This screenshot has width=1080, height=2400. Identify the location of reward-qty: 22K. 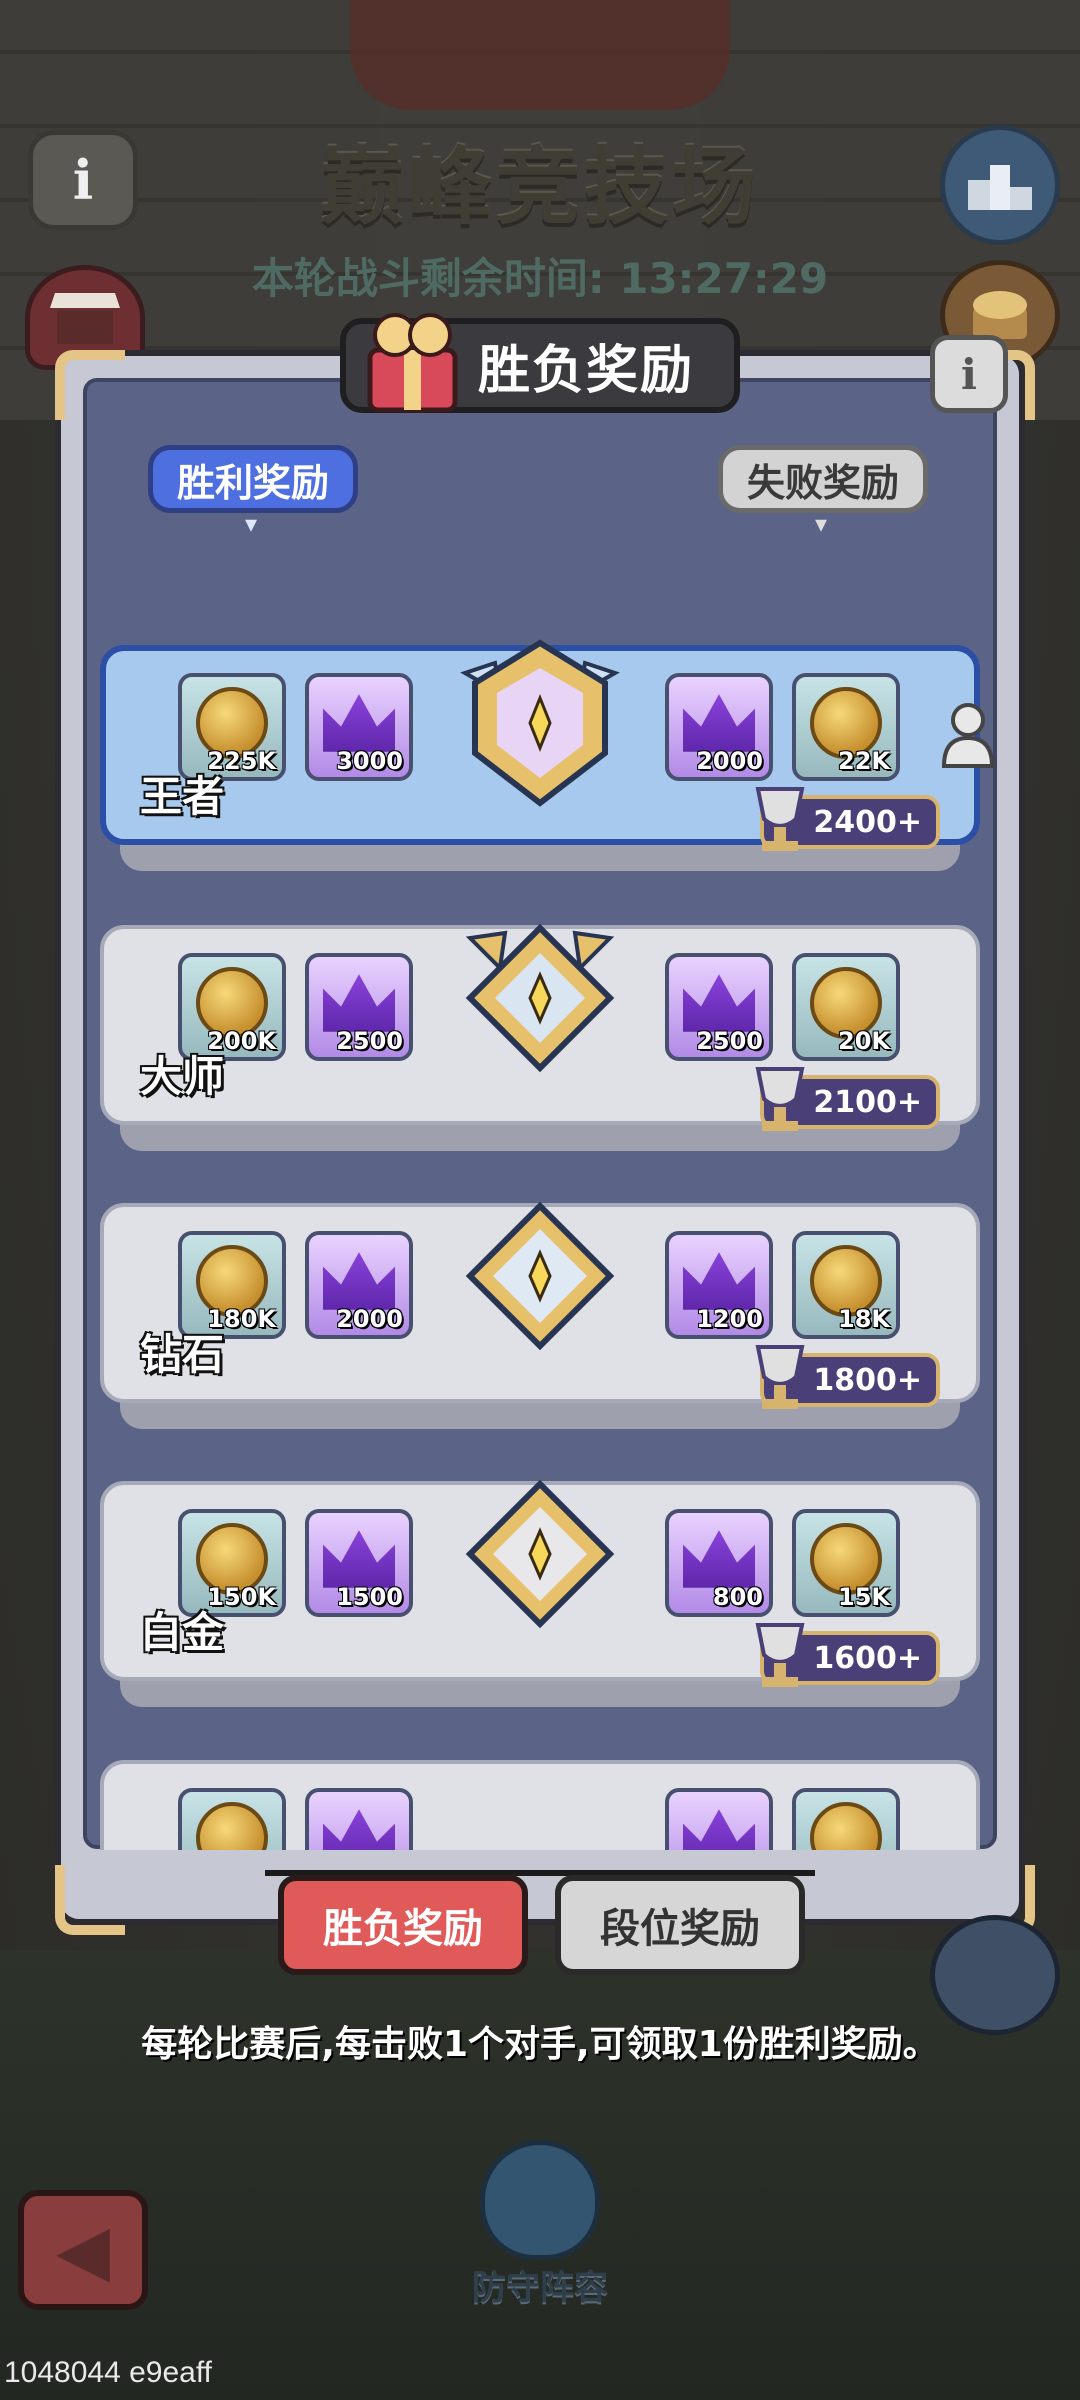
(864, 761).